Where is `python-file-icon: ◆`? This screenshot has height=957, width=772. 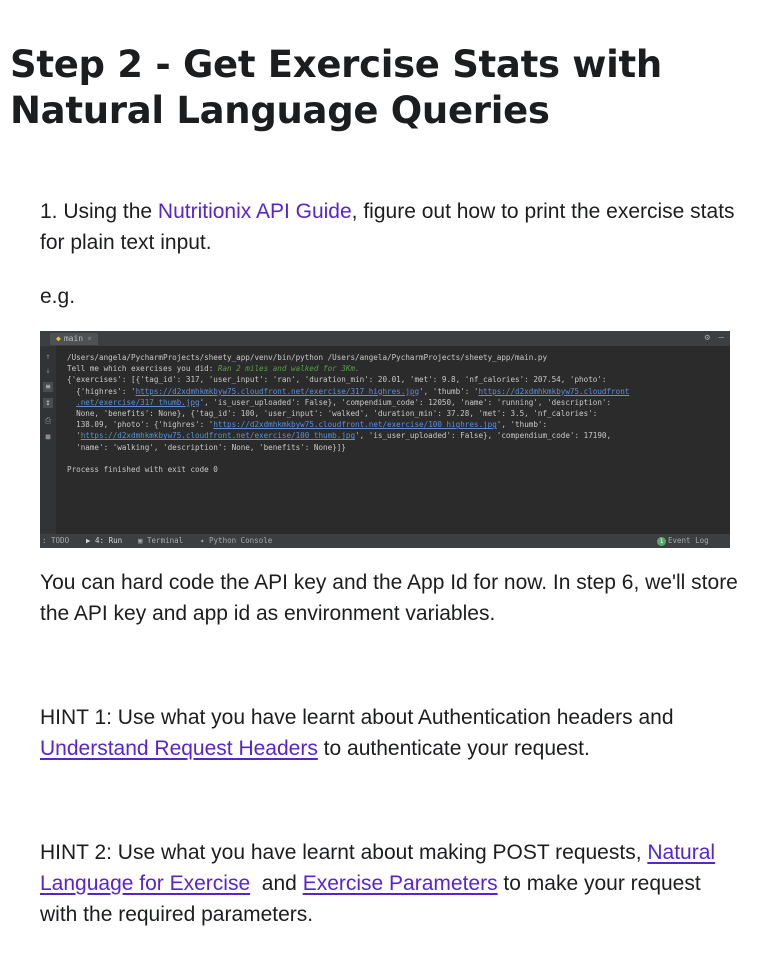 python-file-icon: ◆ is located at coordinates (58, 338).